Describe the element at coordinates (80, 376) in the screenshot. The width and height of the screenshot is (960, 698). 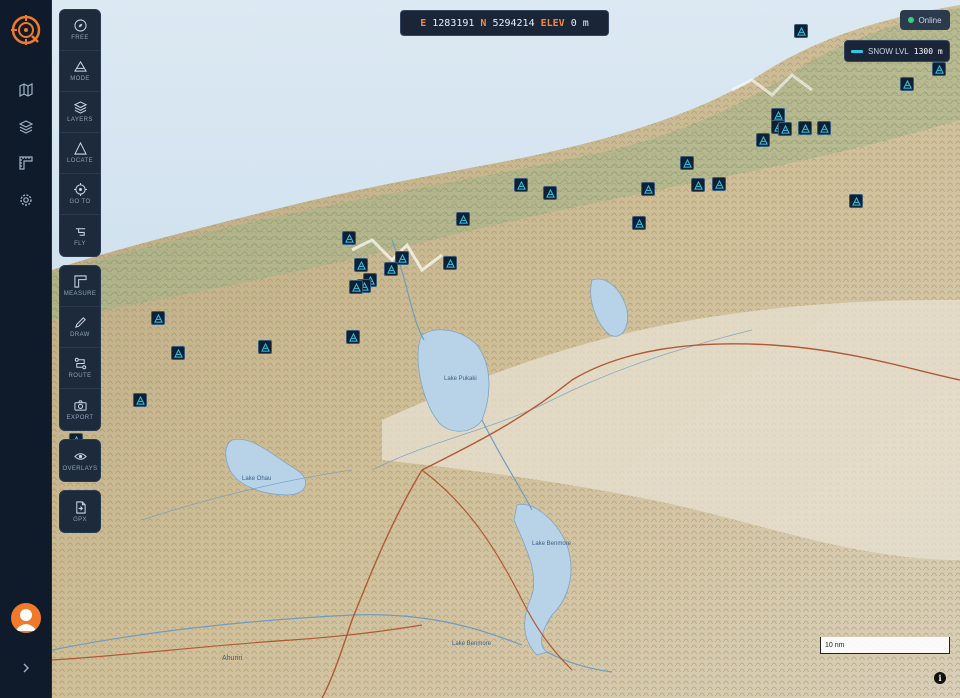
I see `tool-label: ROUTE` at that location.